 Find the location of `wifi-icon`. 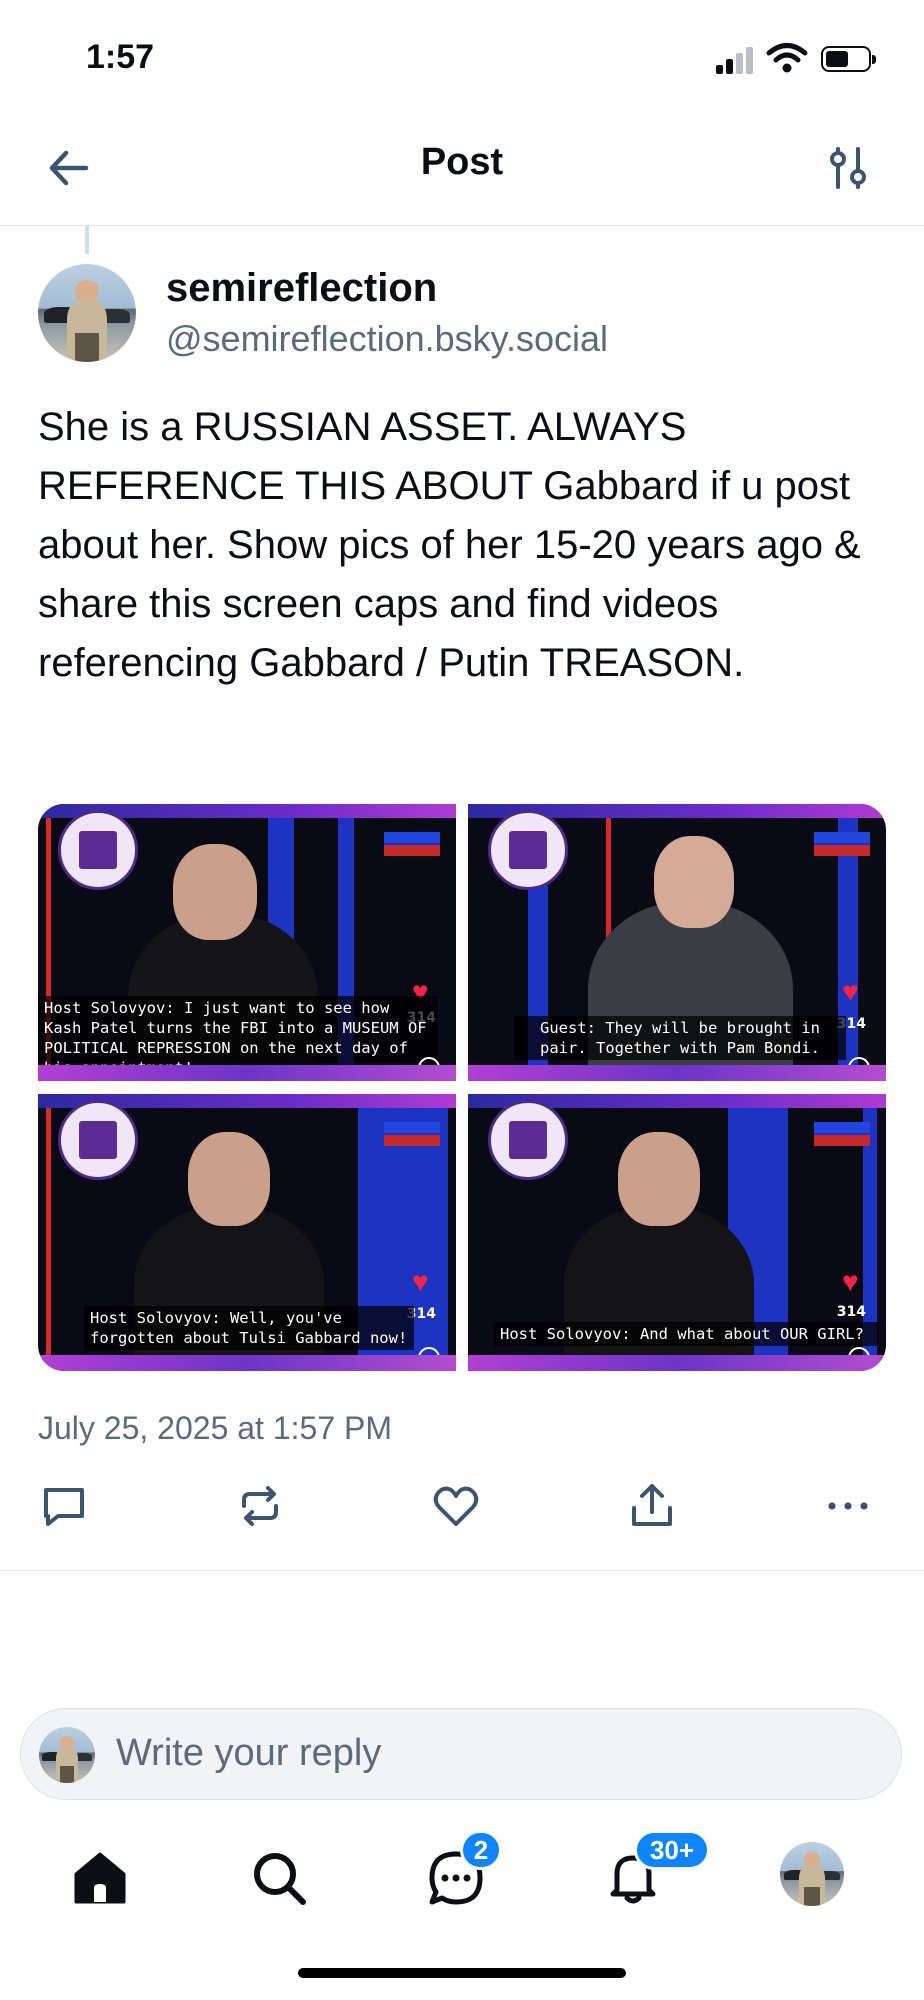

wifi-icon is located at coordinates (787, 58).